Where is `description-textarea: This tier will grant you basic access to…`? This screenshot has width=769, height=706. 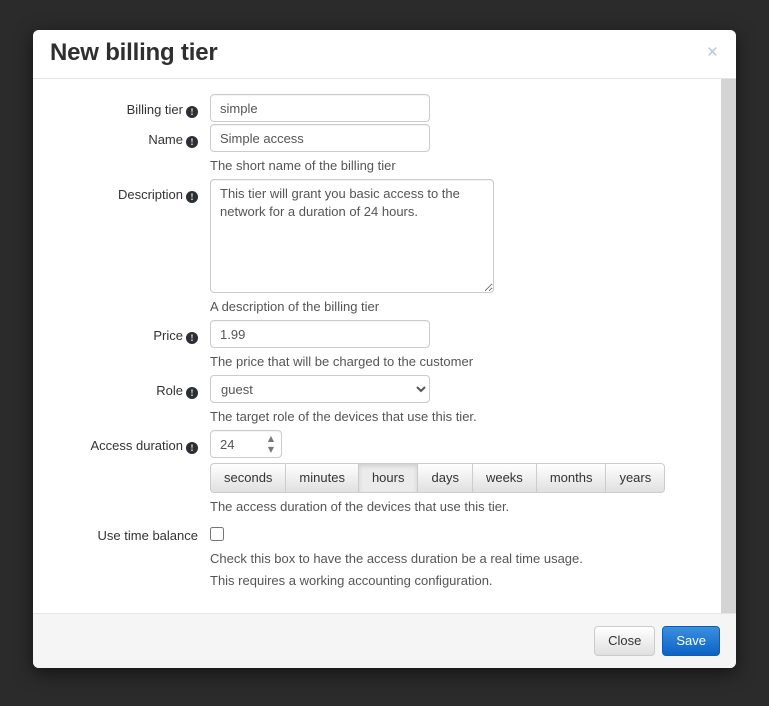 description-textarea: This tier will grant you basic access to… is located at coordinates (352, 236).